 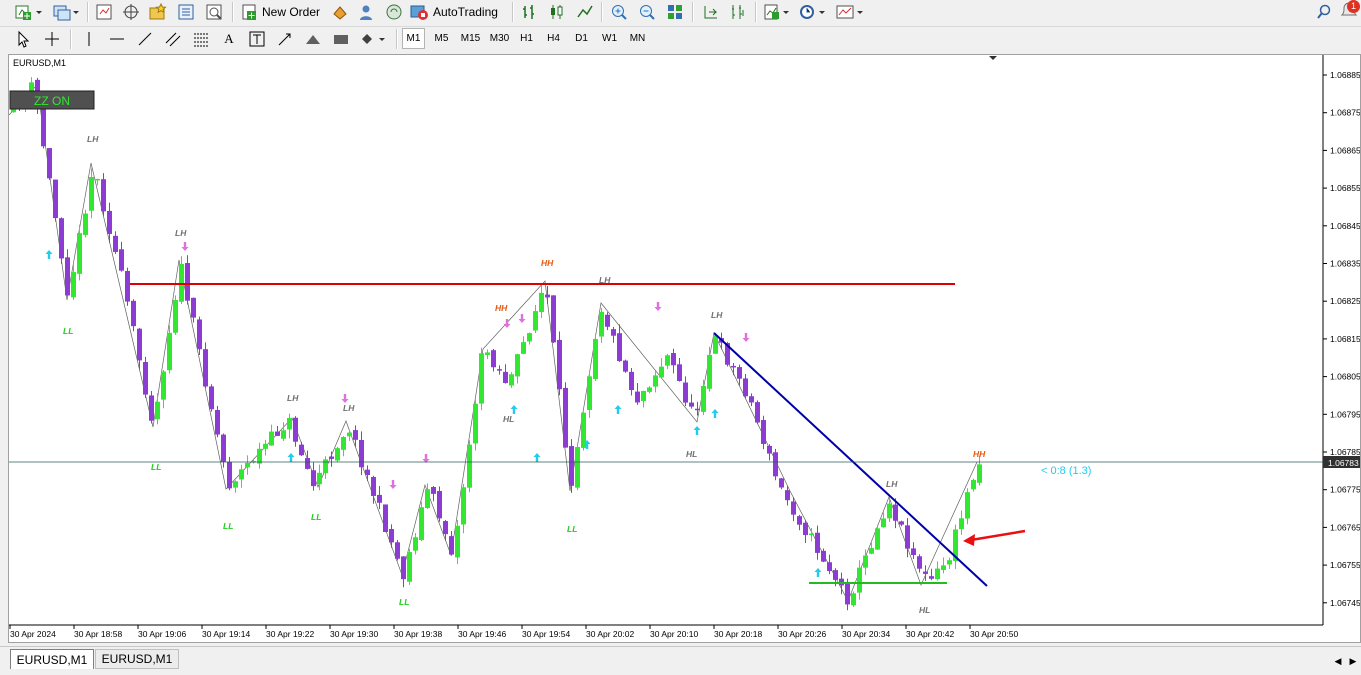 I want to click on timeframe-m30: M30, so click(x=499, y=38).